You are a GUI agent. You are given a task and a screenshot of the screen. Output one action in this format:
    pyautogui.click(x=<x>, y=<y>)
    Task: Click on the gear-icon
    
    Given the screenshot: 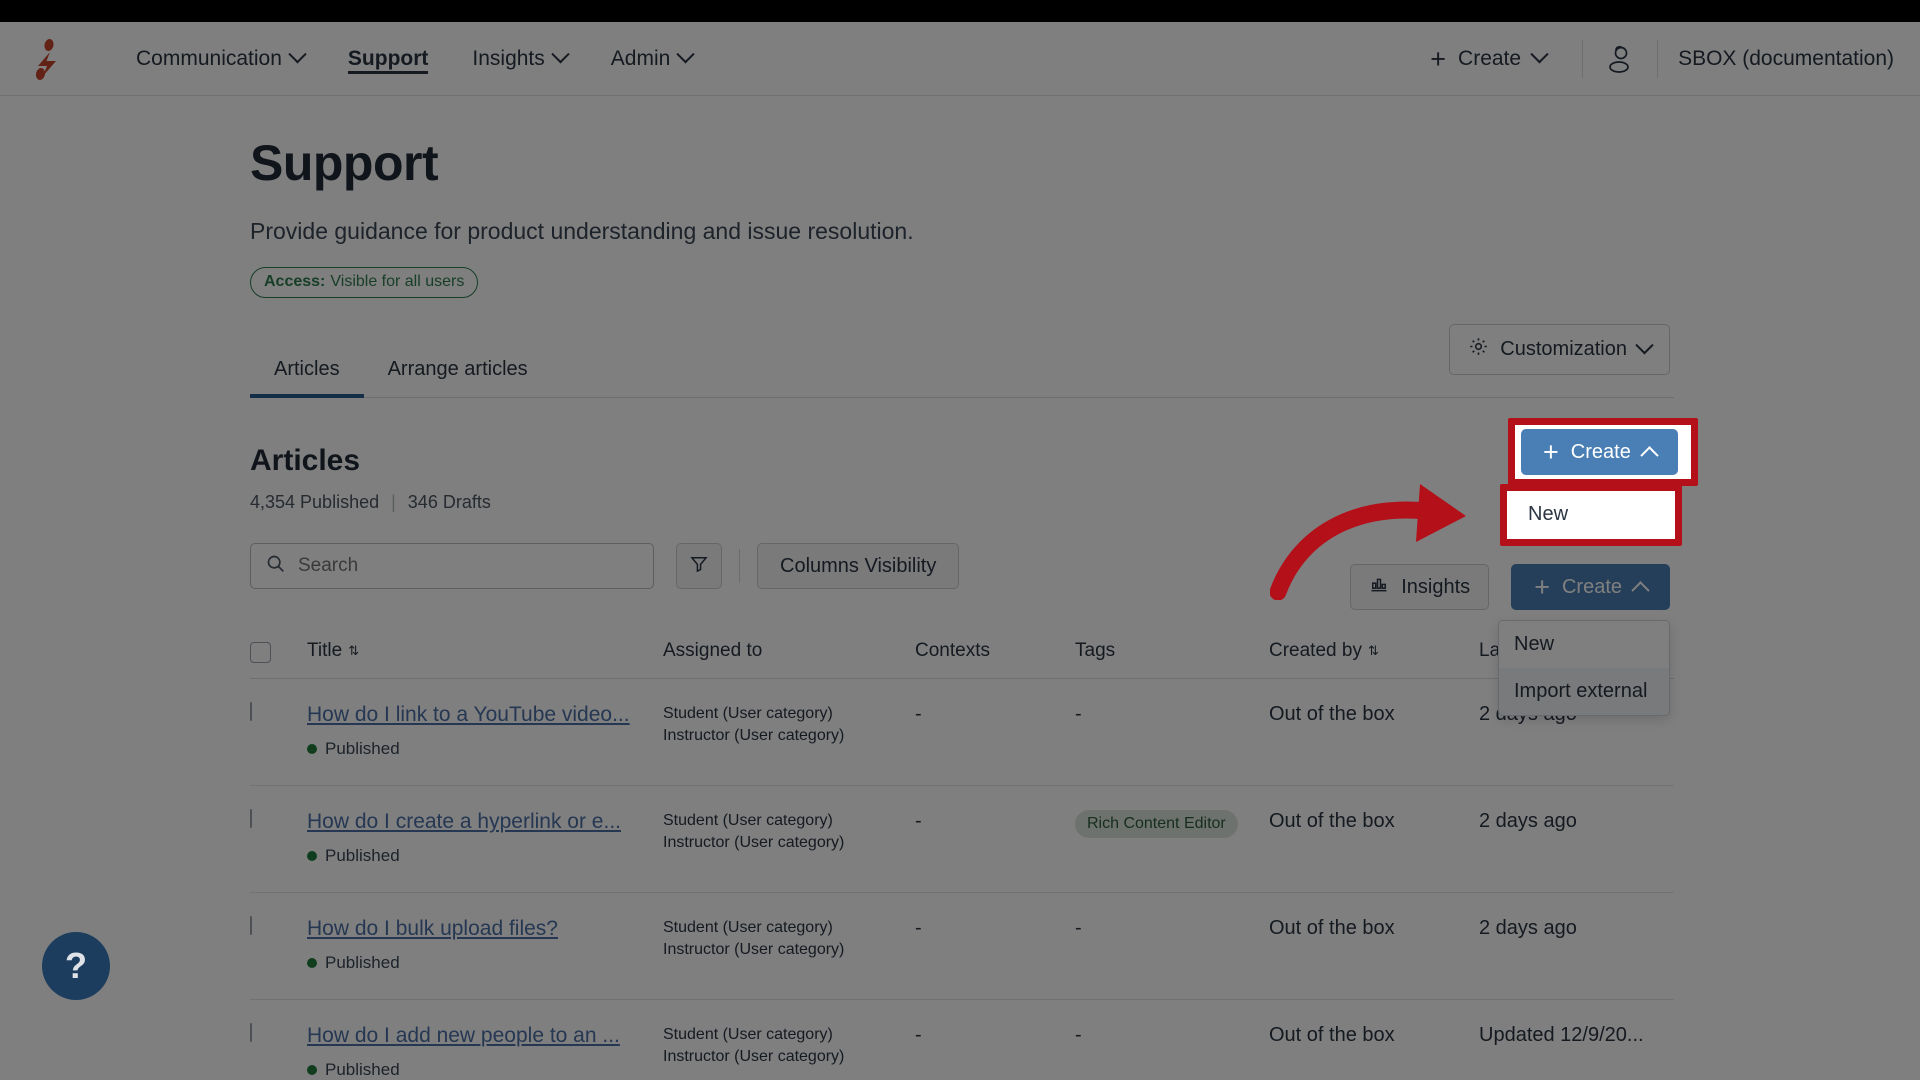 What is the action you would take?
    pyautogui.click(x=1478, y=349)
    